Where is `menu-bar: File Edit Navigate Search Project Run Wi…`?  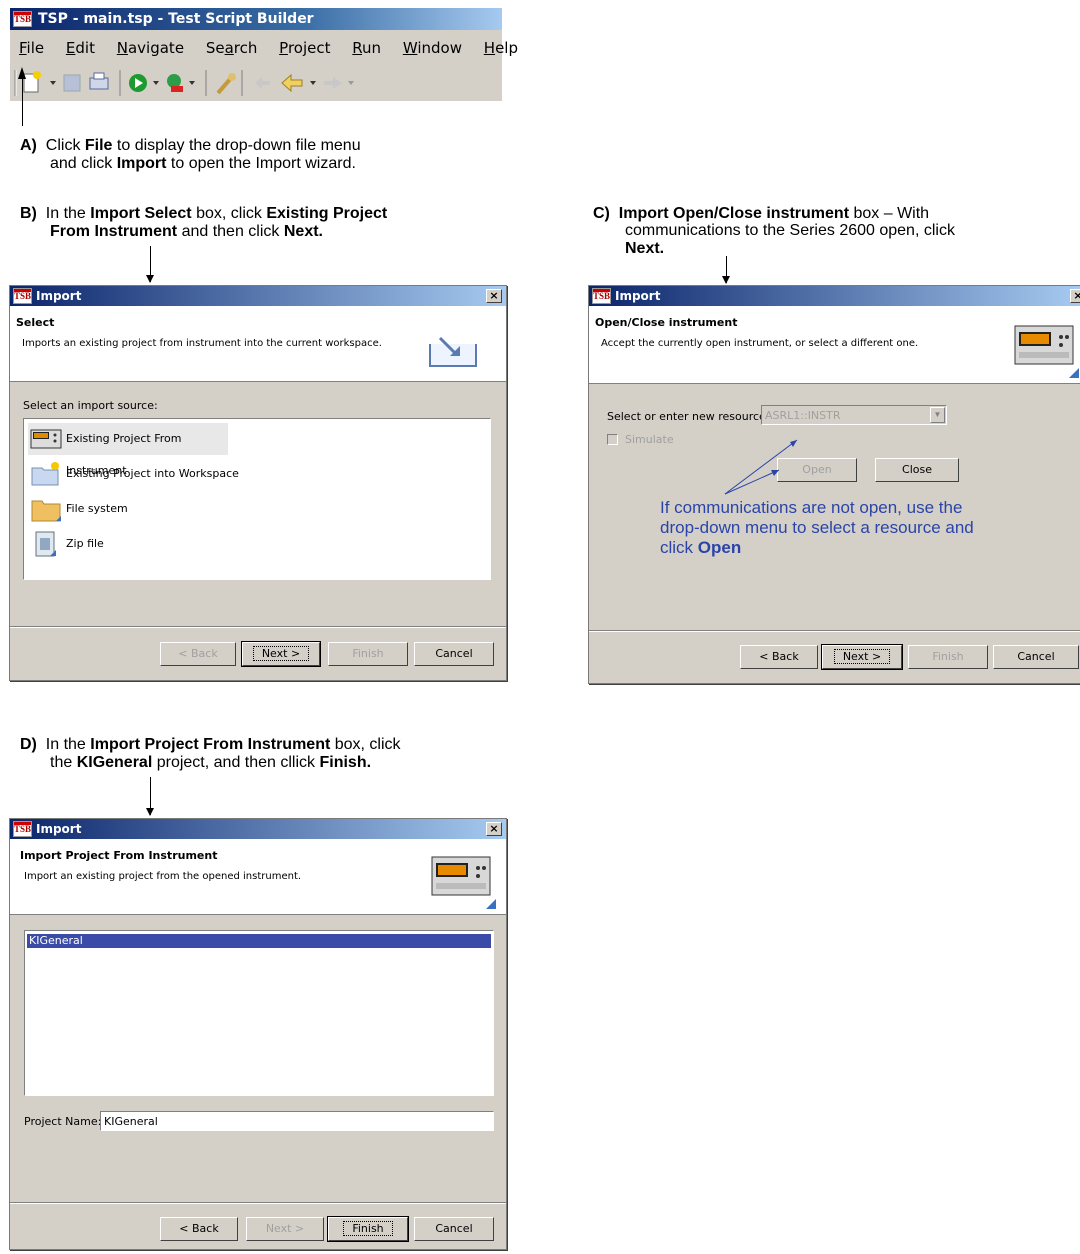
menu-bar: File Edit Navigate Search Project Run Wi… is located at coordinates (264, 45).